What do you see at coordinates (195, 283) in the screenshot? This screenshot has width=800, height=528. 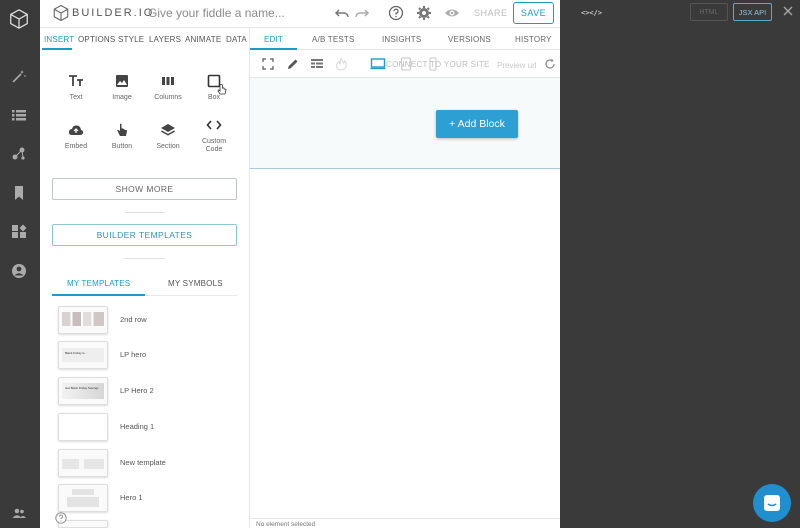 I see `tab-my-symbols: MY SYMBOLS` at bounding box center [195, 283].